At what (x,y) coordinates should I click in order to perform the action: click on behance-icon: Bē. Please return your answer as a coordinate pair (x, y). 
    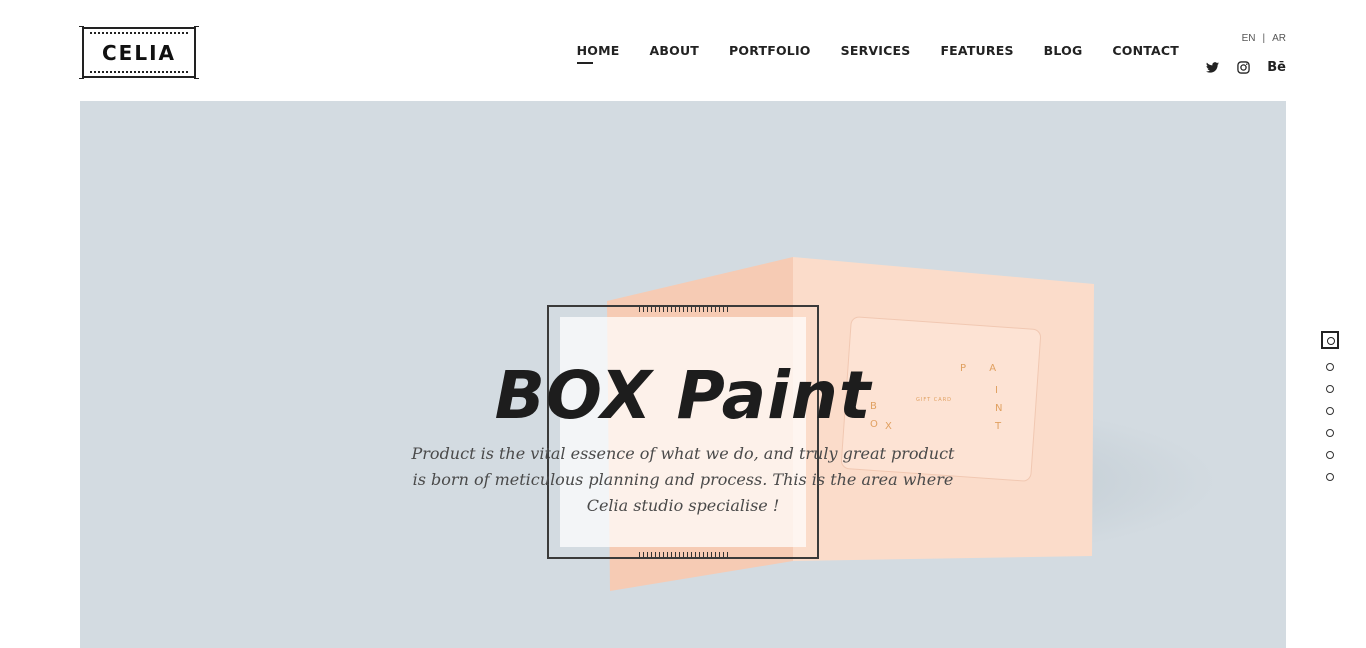
    Looking at the image, I should click on (1276, 67).